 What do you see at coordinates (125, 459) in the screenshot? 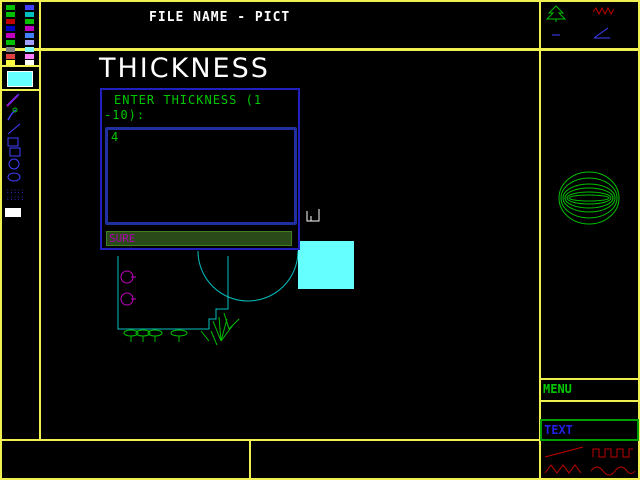
I see `status-bar-left` at bounding box center [125, 459].